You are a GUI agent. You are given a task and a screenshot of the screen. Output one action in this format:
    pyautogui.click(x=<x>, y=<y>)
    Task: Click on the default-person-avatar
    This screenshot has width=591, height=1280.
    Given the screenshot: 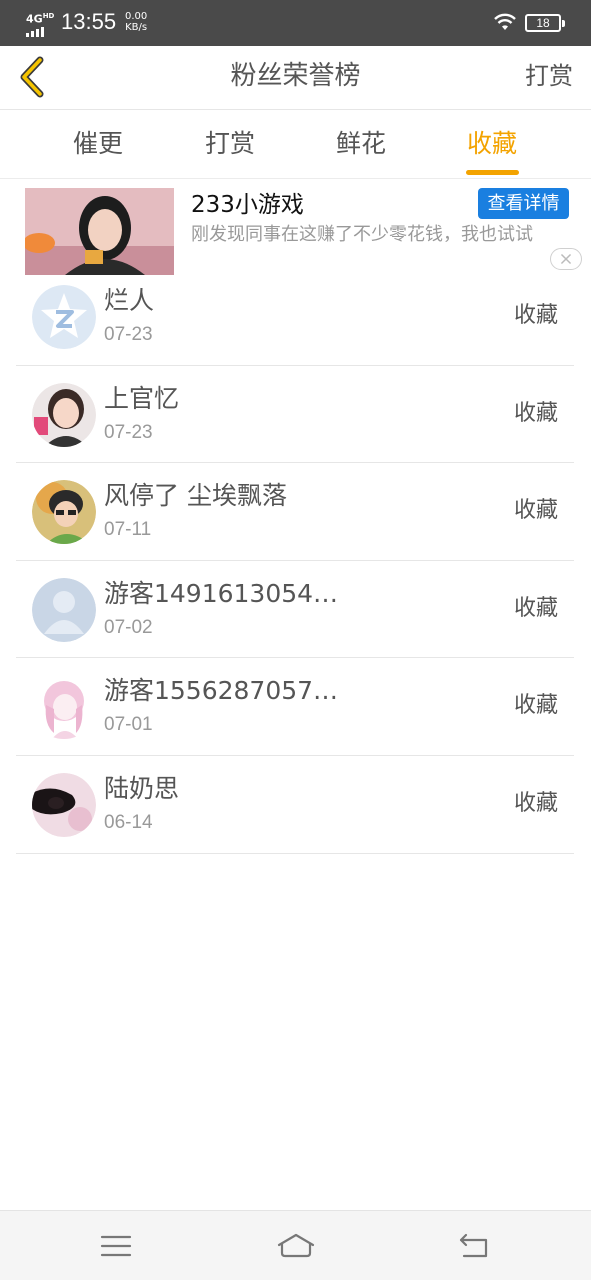 What is the action you would take?
    pyautogui.click(x=64, y=609)
    